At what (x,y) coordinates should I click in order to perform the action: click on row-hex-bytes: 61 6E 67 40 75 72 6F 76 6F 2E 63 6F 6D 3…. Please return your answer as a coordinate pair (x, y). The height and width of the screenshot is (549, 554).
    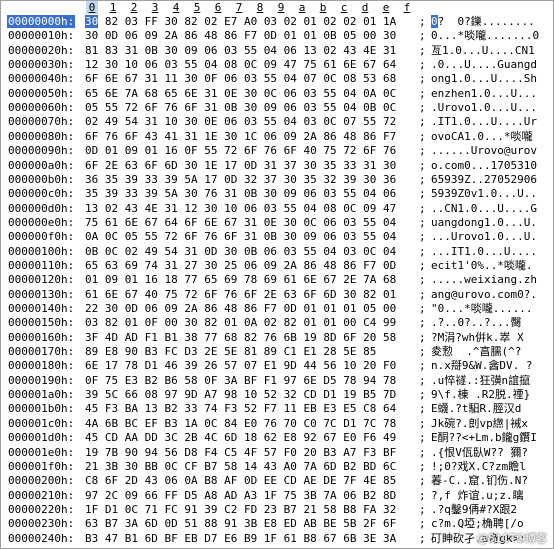
    Looking at the image, I should click on (240, 294).